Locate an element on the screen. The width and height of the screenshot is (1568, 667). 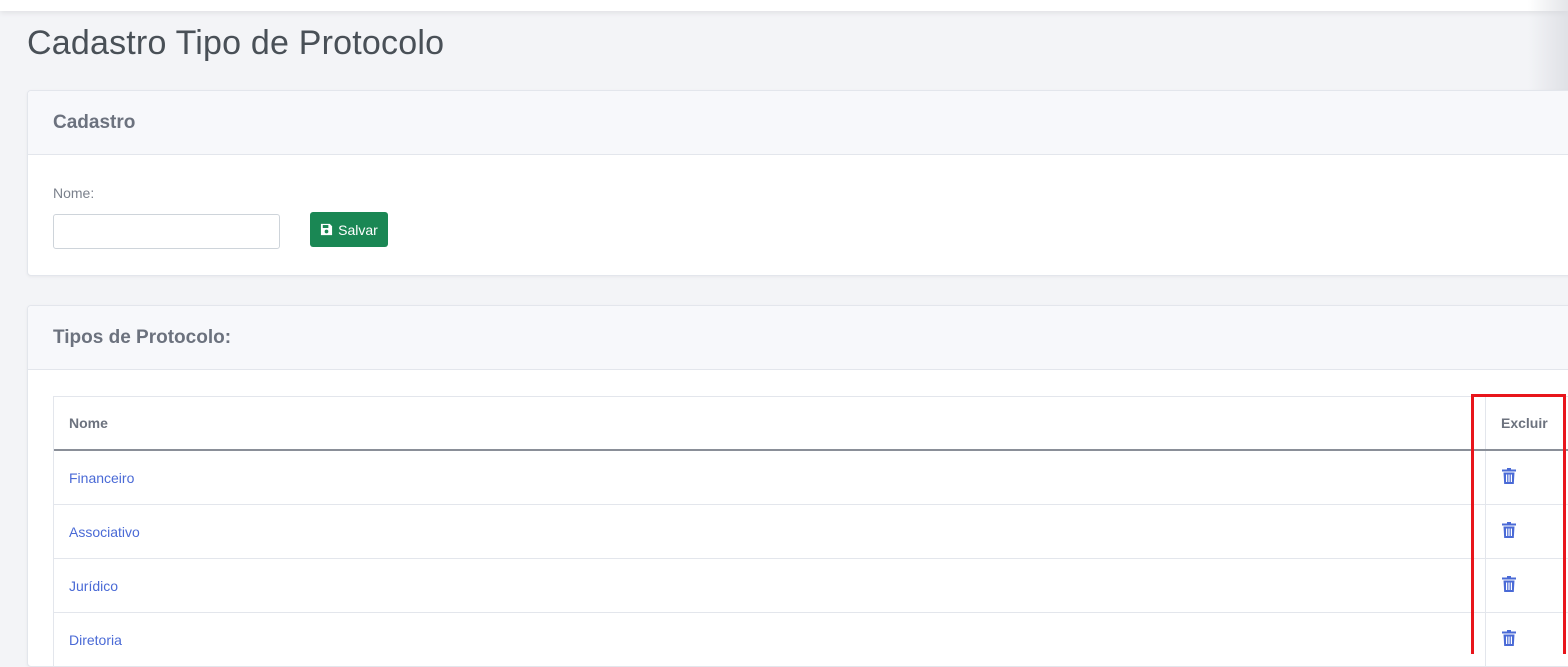
cadastro-card-header: Cadastro is located at coordinates (798, 123).